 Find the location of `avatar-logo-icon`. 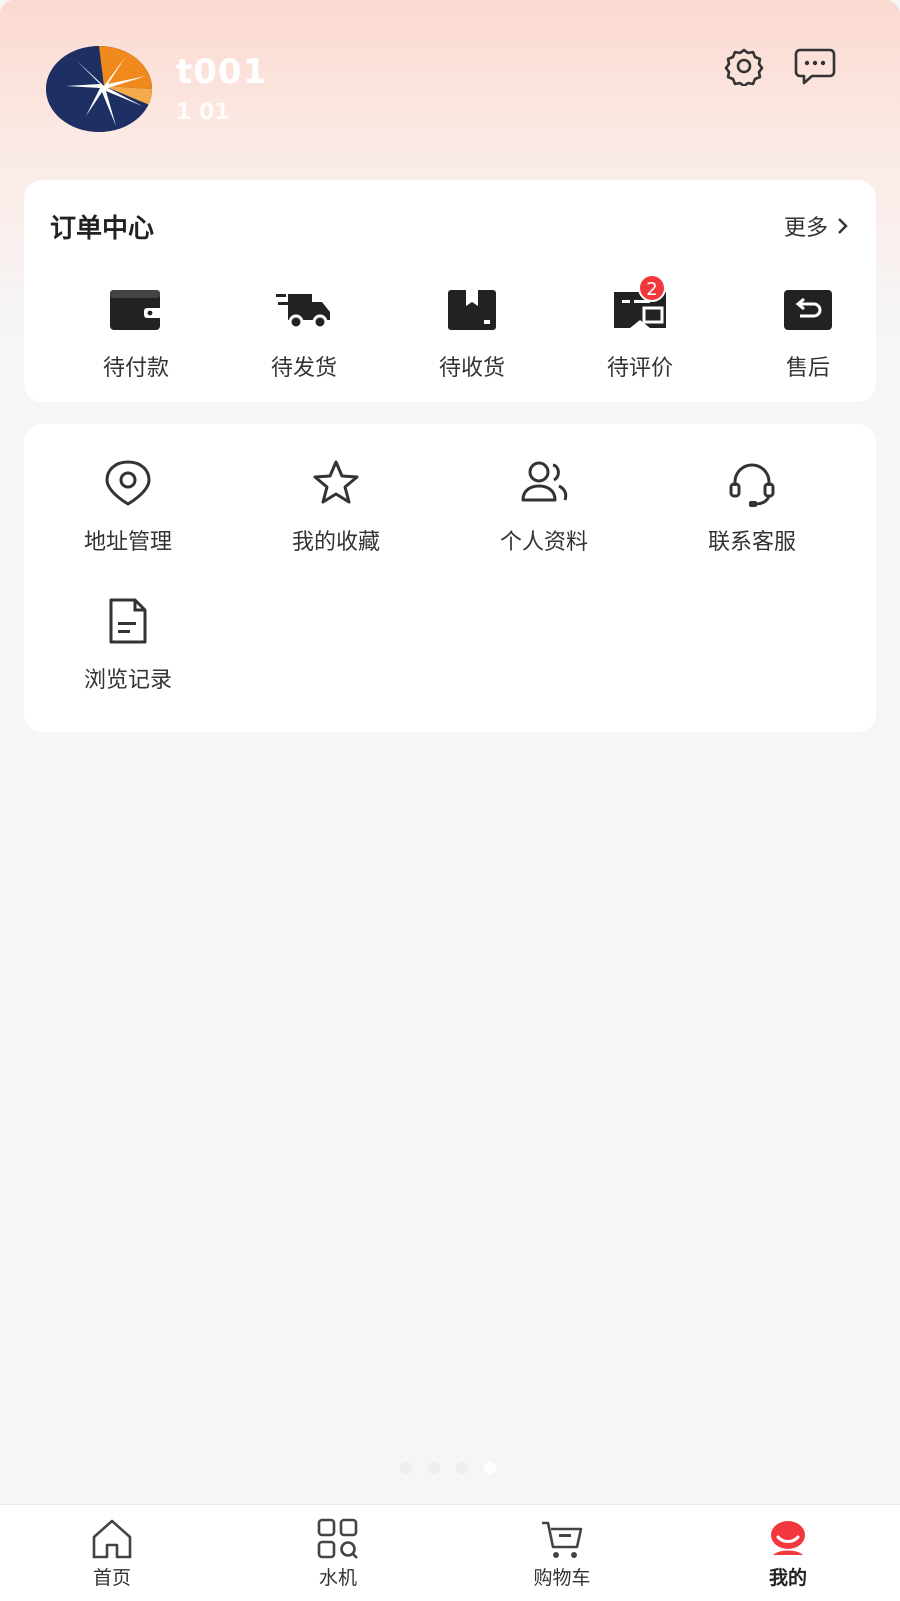

avatar-logo-icon is located at coordinates (99, 89).